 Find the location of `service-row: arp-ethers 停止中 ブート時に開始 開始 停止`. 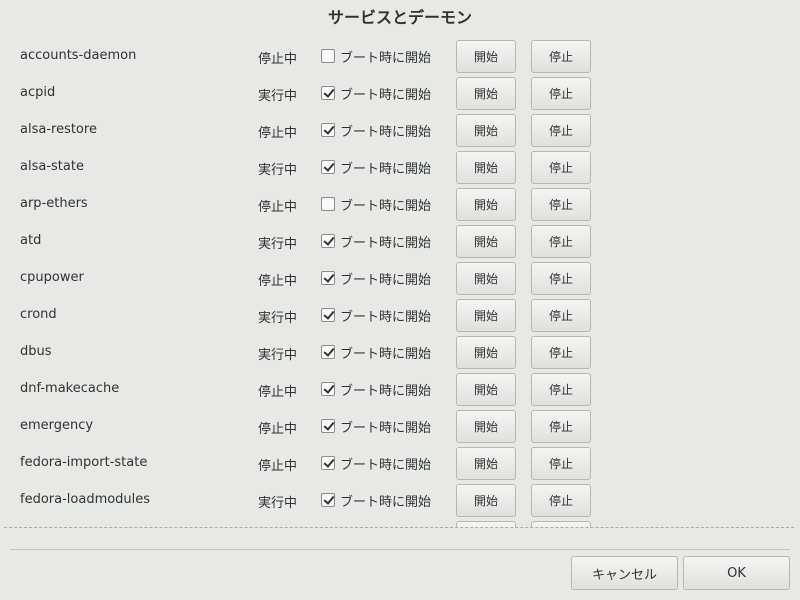

service-row: arp-ethers 停止中 ブート時に開始 開始 停止 is located at coordinates (400, 204).